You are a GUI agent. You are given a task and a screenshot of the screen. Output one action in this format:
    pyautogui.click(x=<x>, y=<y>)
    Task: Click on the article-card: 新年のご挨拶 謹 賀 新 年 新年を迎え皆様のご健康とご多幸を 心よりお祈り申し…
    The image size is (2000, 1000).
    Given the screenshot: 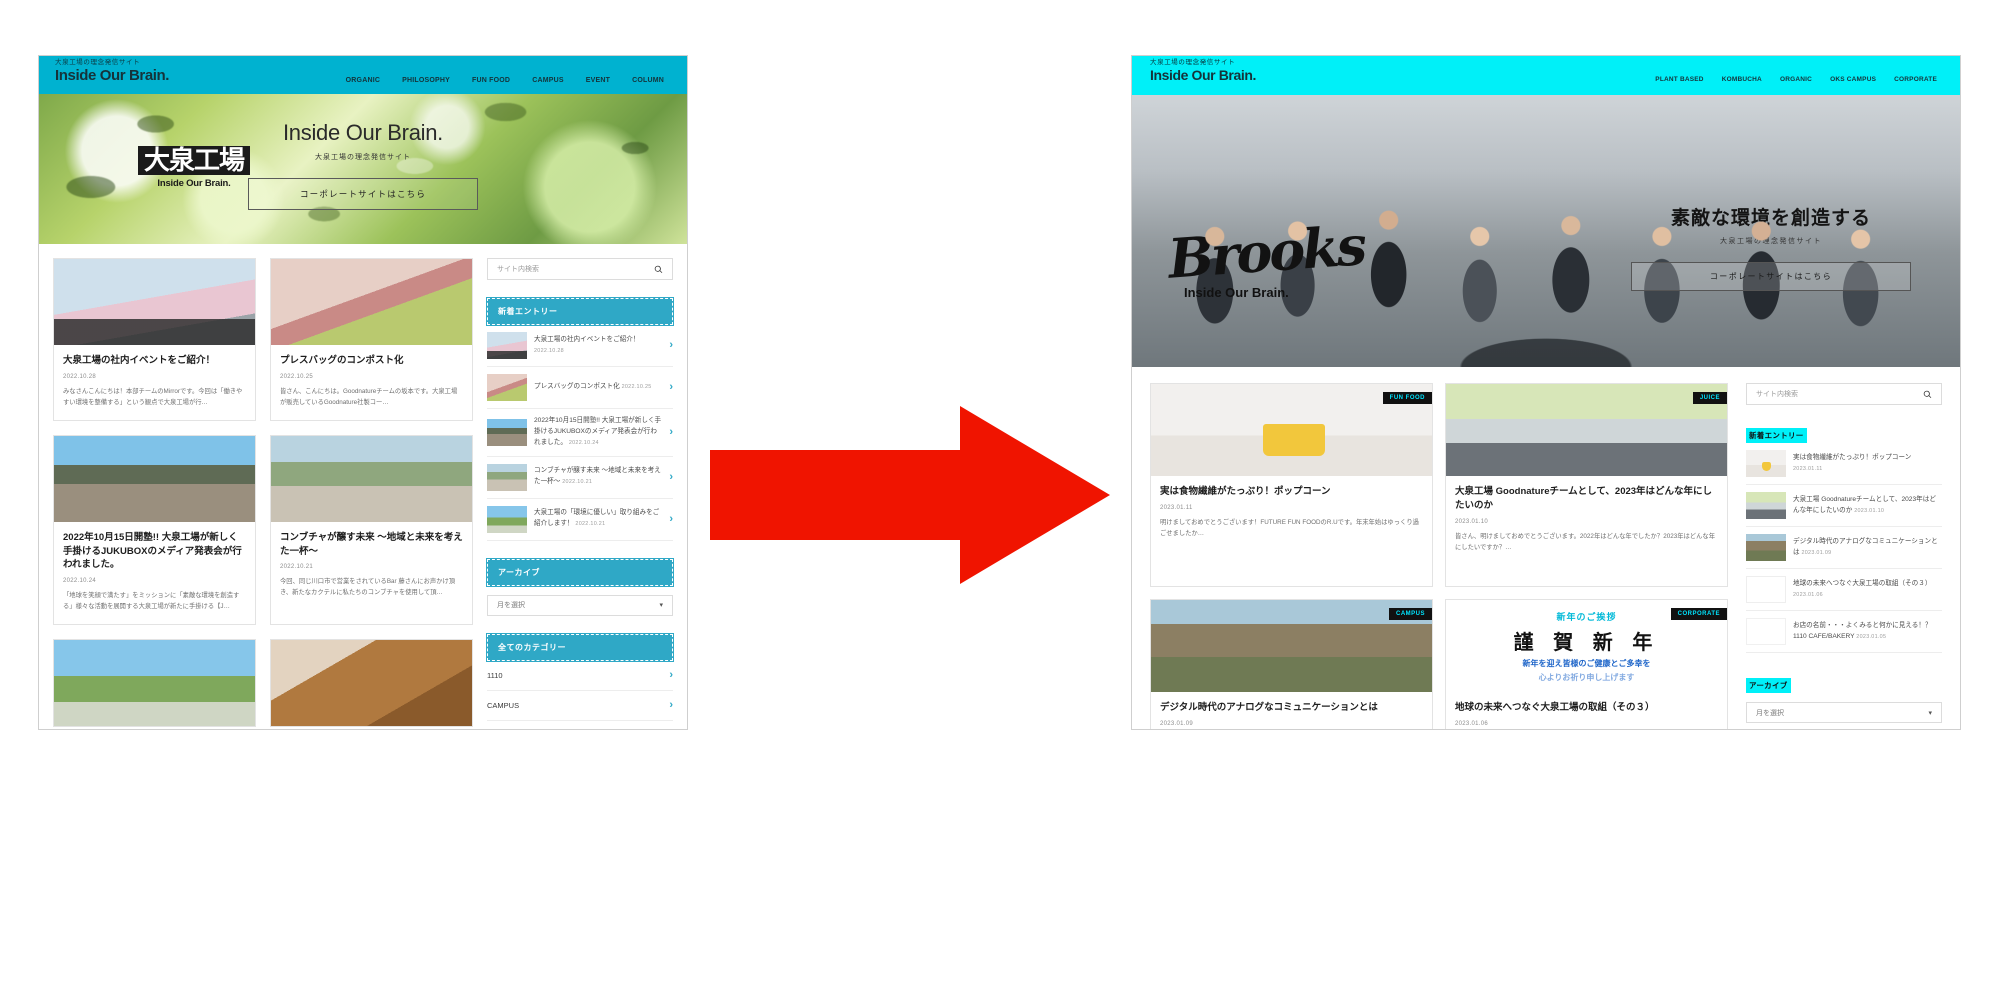 What is the action you would take?
    pyautogui.click(x=1586, y=664)
    